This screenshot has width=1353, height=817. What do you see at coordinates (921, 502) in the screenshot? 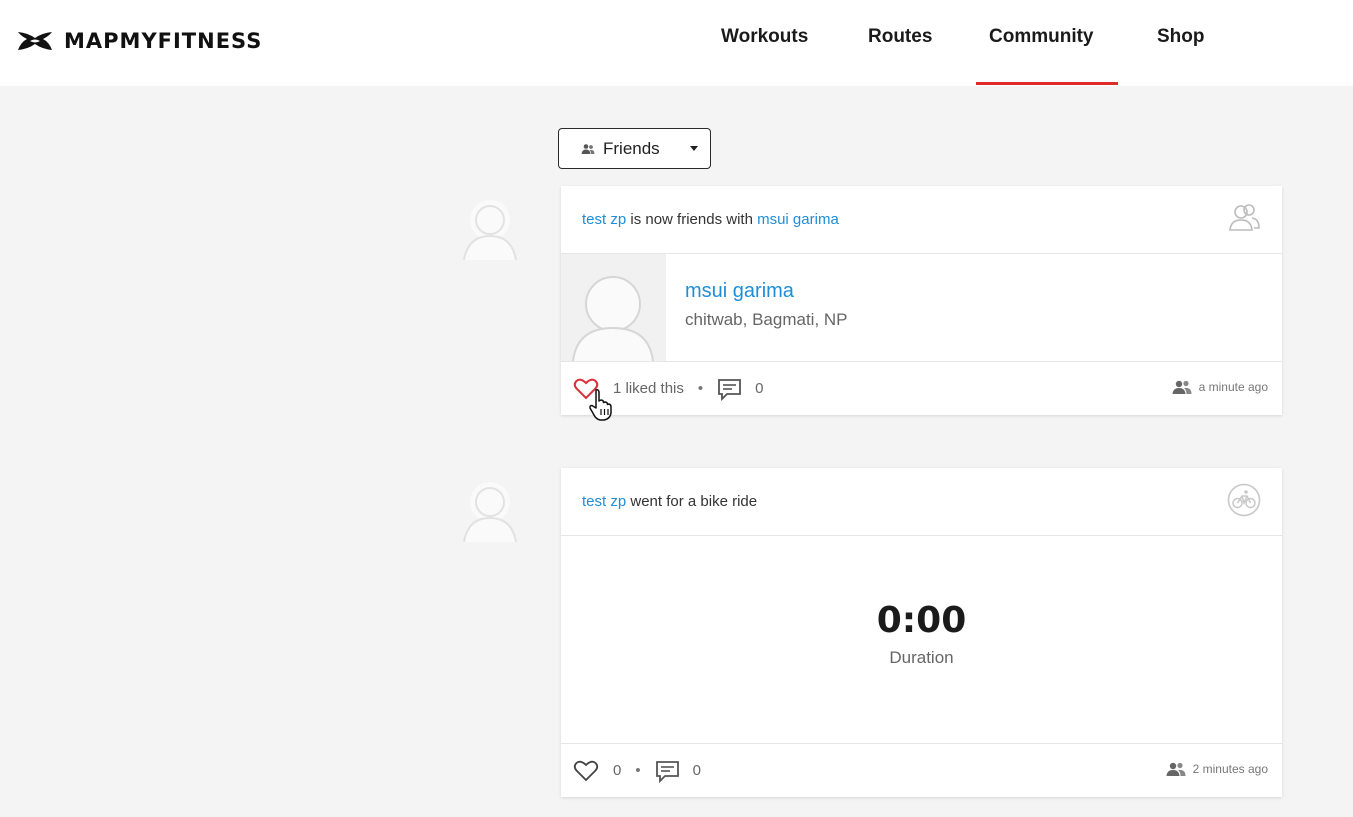
I see `card-header: test zp went for a bike ride` at bounding box center [921, 502].